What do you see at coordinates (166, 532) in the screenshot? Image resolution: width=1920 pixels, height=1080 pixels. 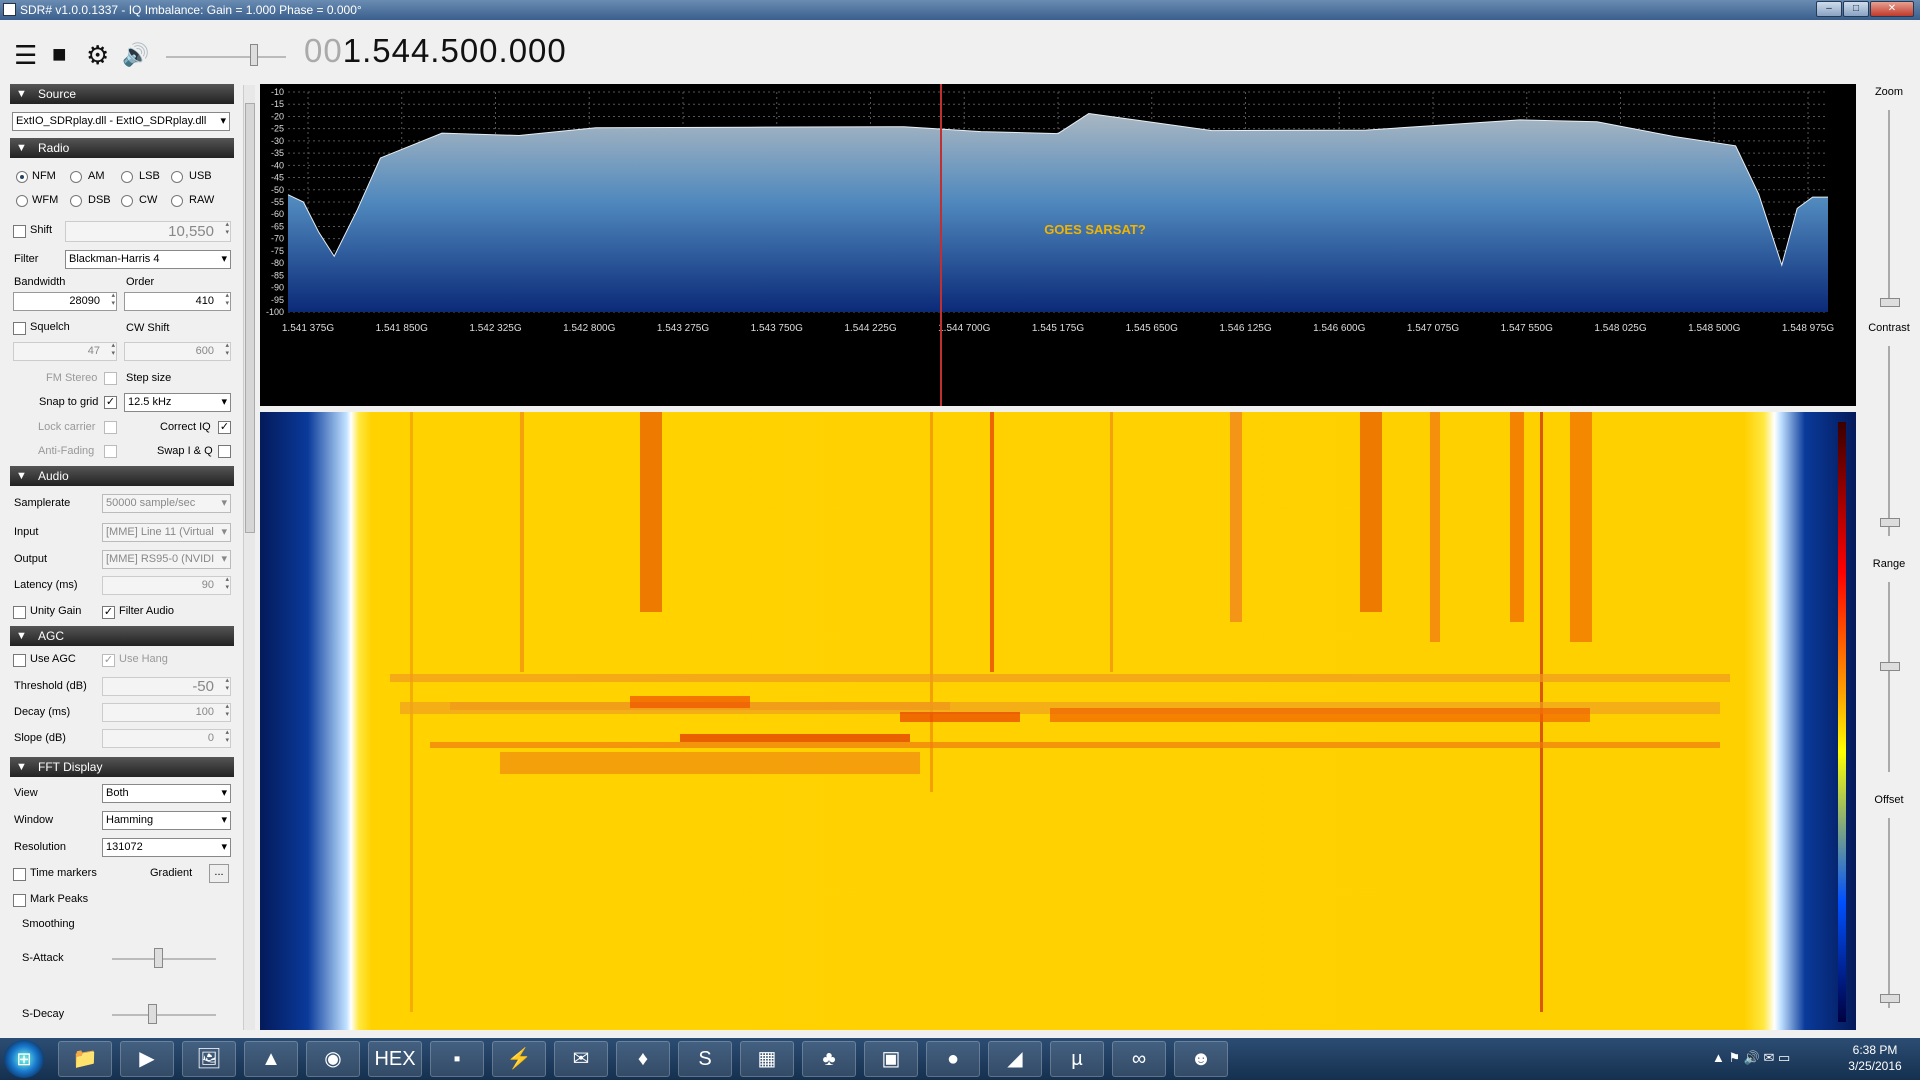 I see `audio-input-select: [MME] Line 11 (Virtual` at bounding box center [166, 532].